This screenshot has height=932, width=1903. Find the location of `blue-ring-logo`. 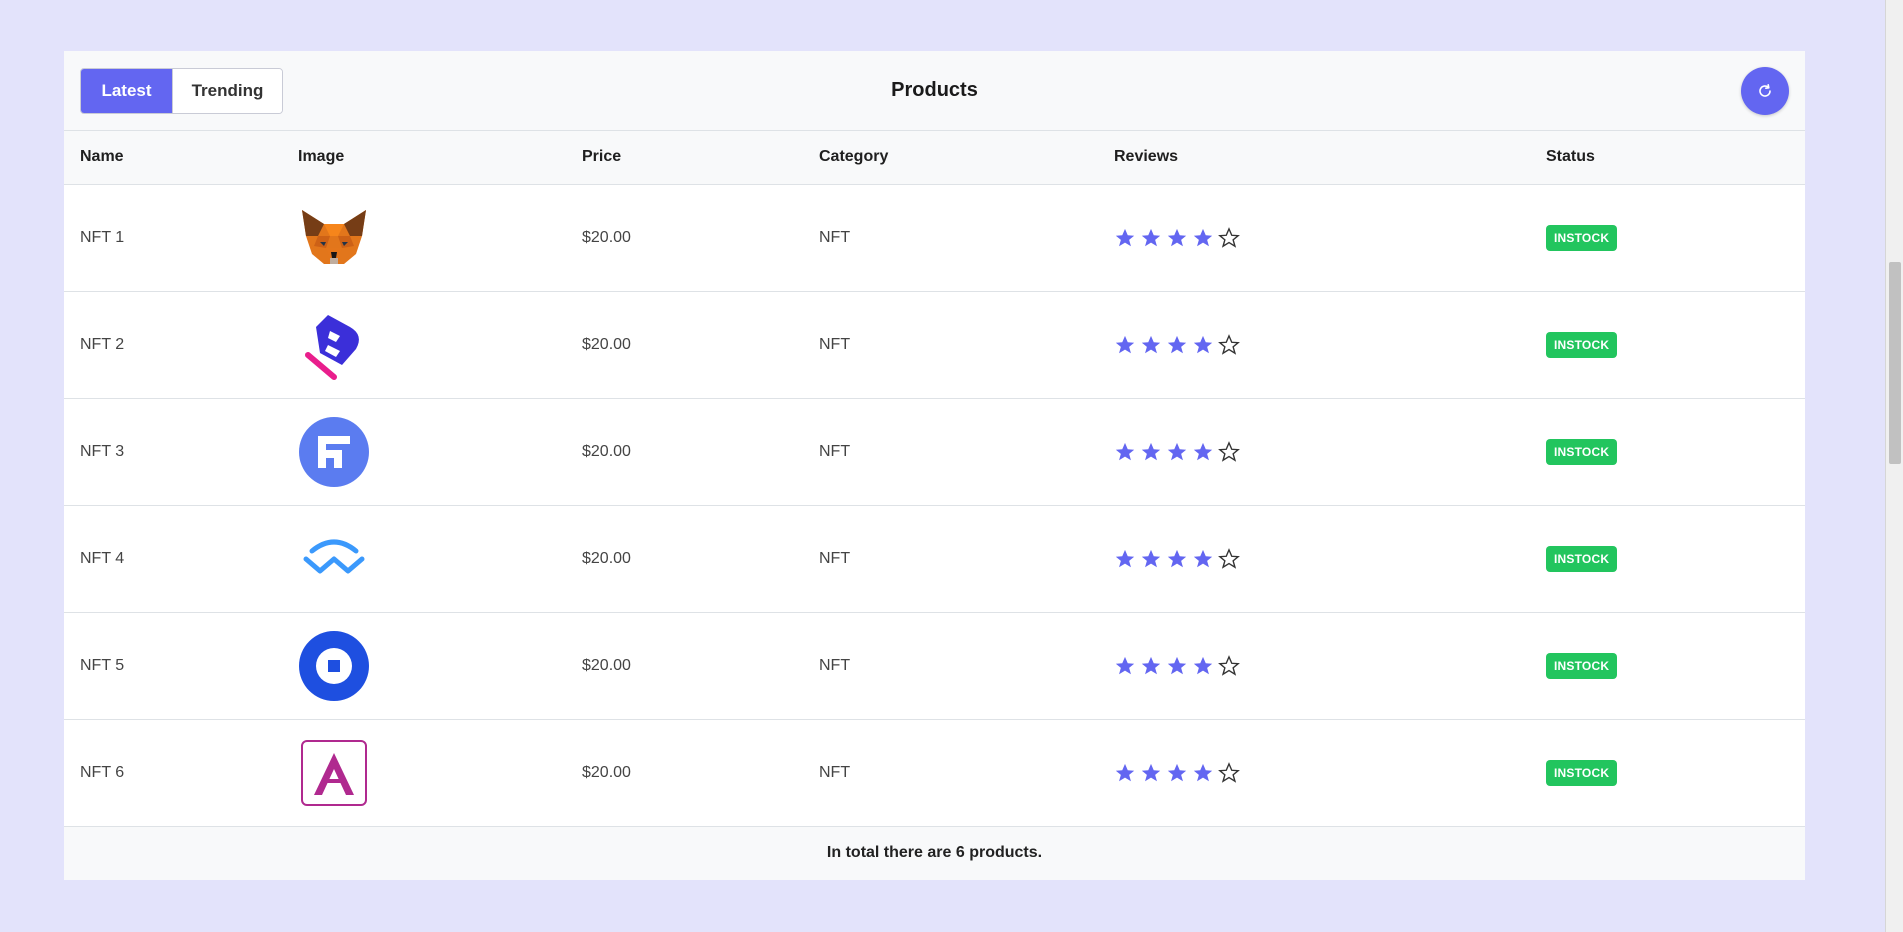

blue-ring-logo is located at coordinates (334, 665).